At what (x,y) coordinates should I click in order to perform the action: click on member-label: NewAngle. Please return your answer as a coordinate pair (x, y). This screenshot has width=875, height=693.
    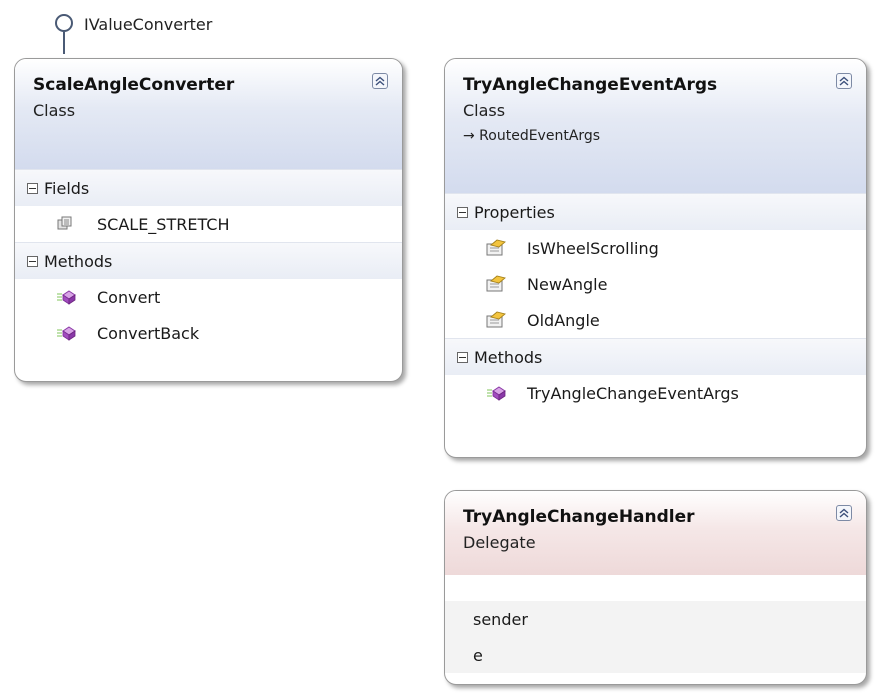
    Looking at the image, I should click on (567, 284).